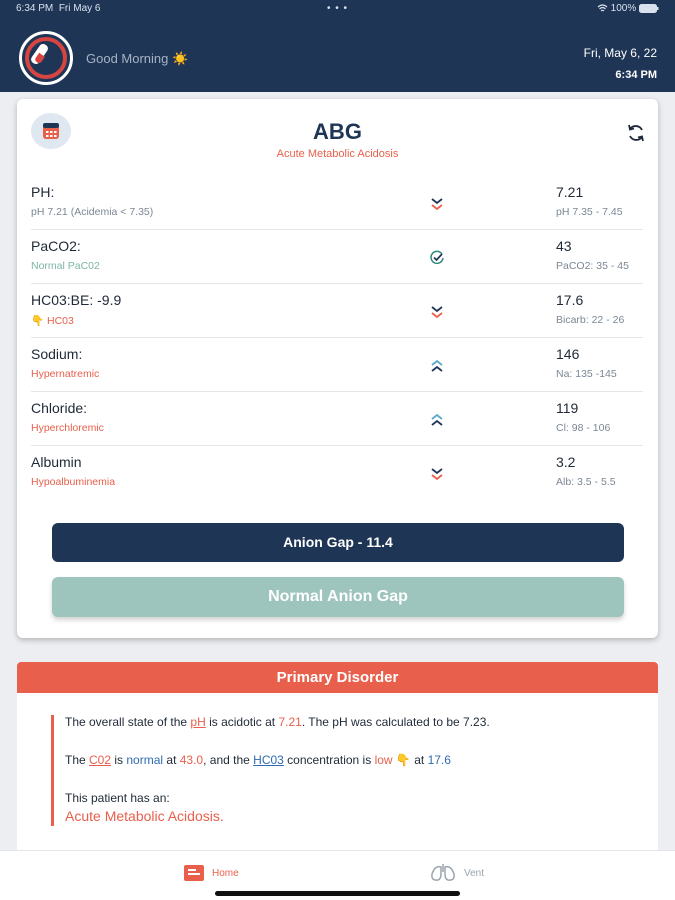 The height and width of the screenshot is (900, 675). Describe the element at coordinates (628, 8) in the screenshot. I see `battery-status: 100%` at that location.